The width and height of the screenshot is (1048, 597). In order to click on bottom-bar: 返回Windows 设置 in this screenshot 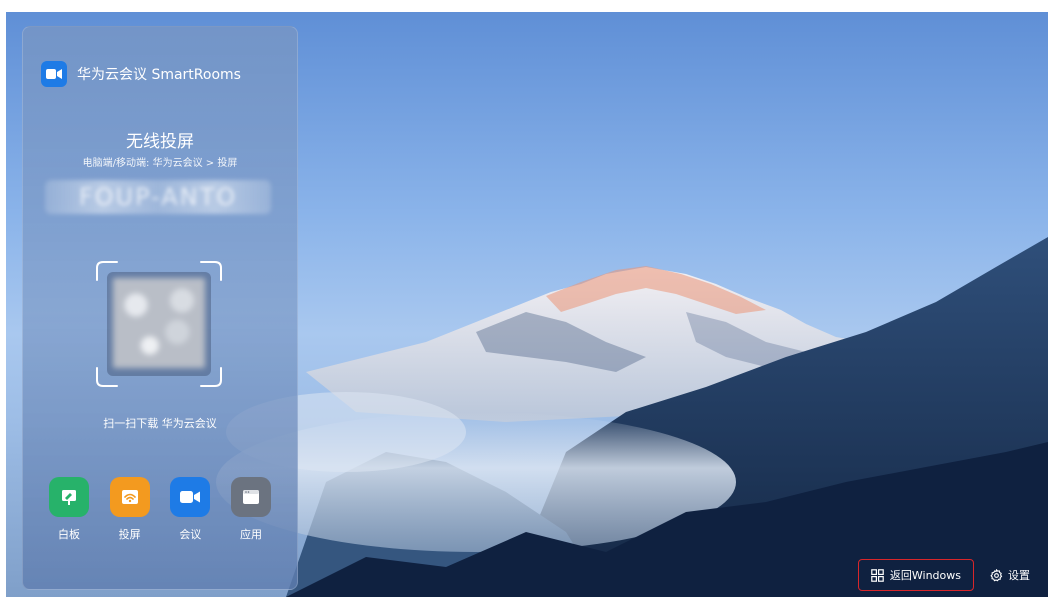, I will do `click(945, 575)`.